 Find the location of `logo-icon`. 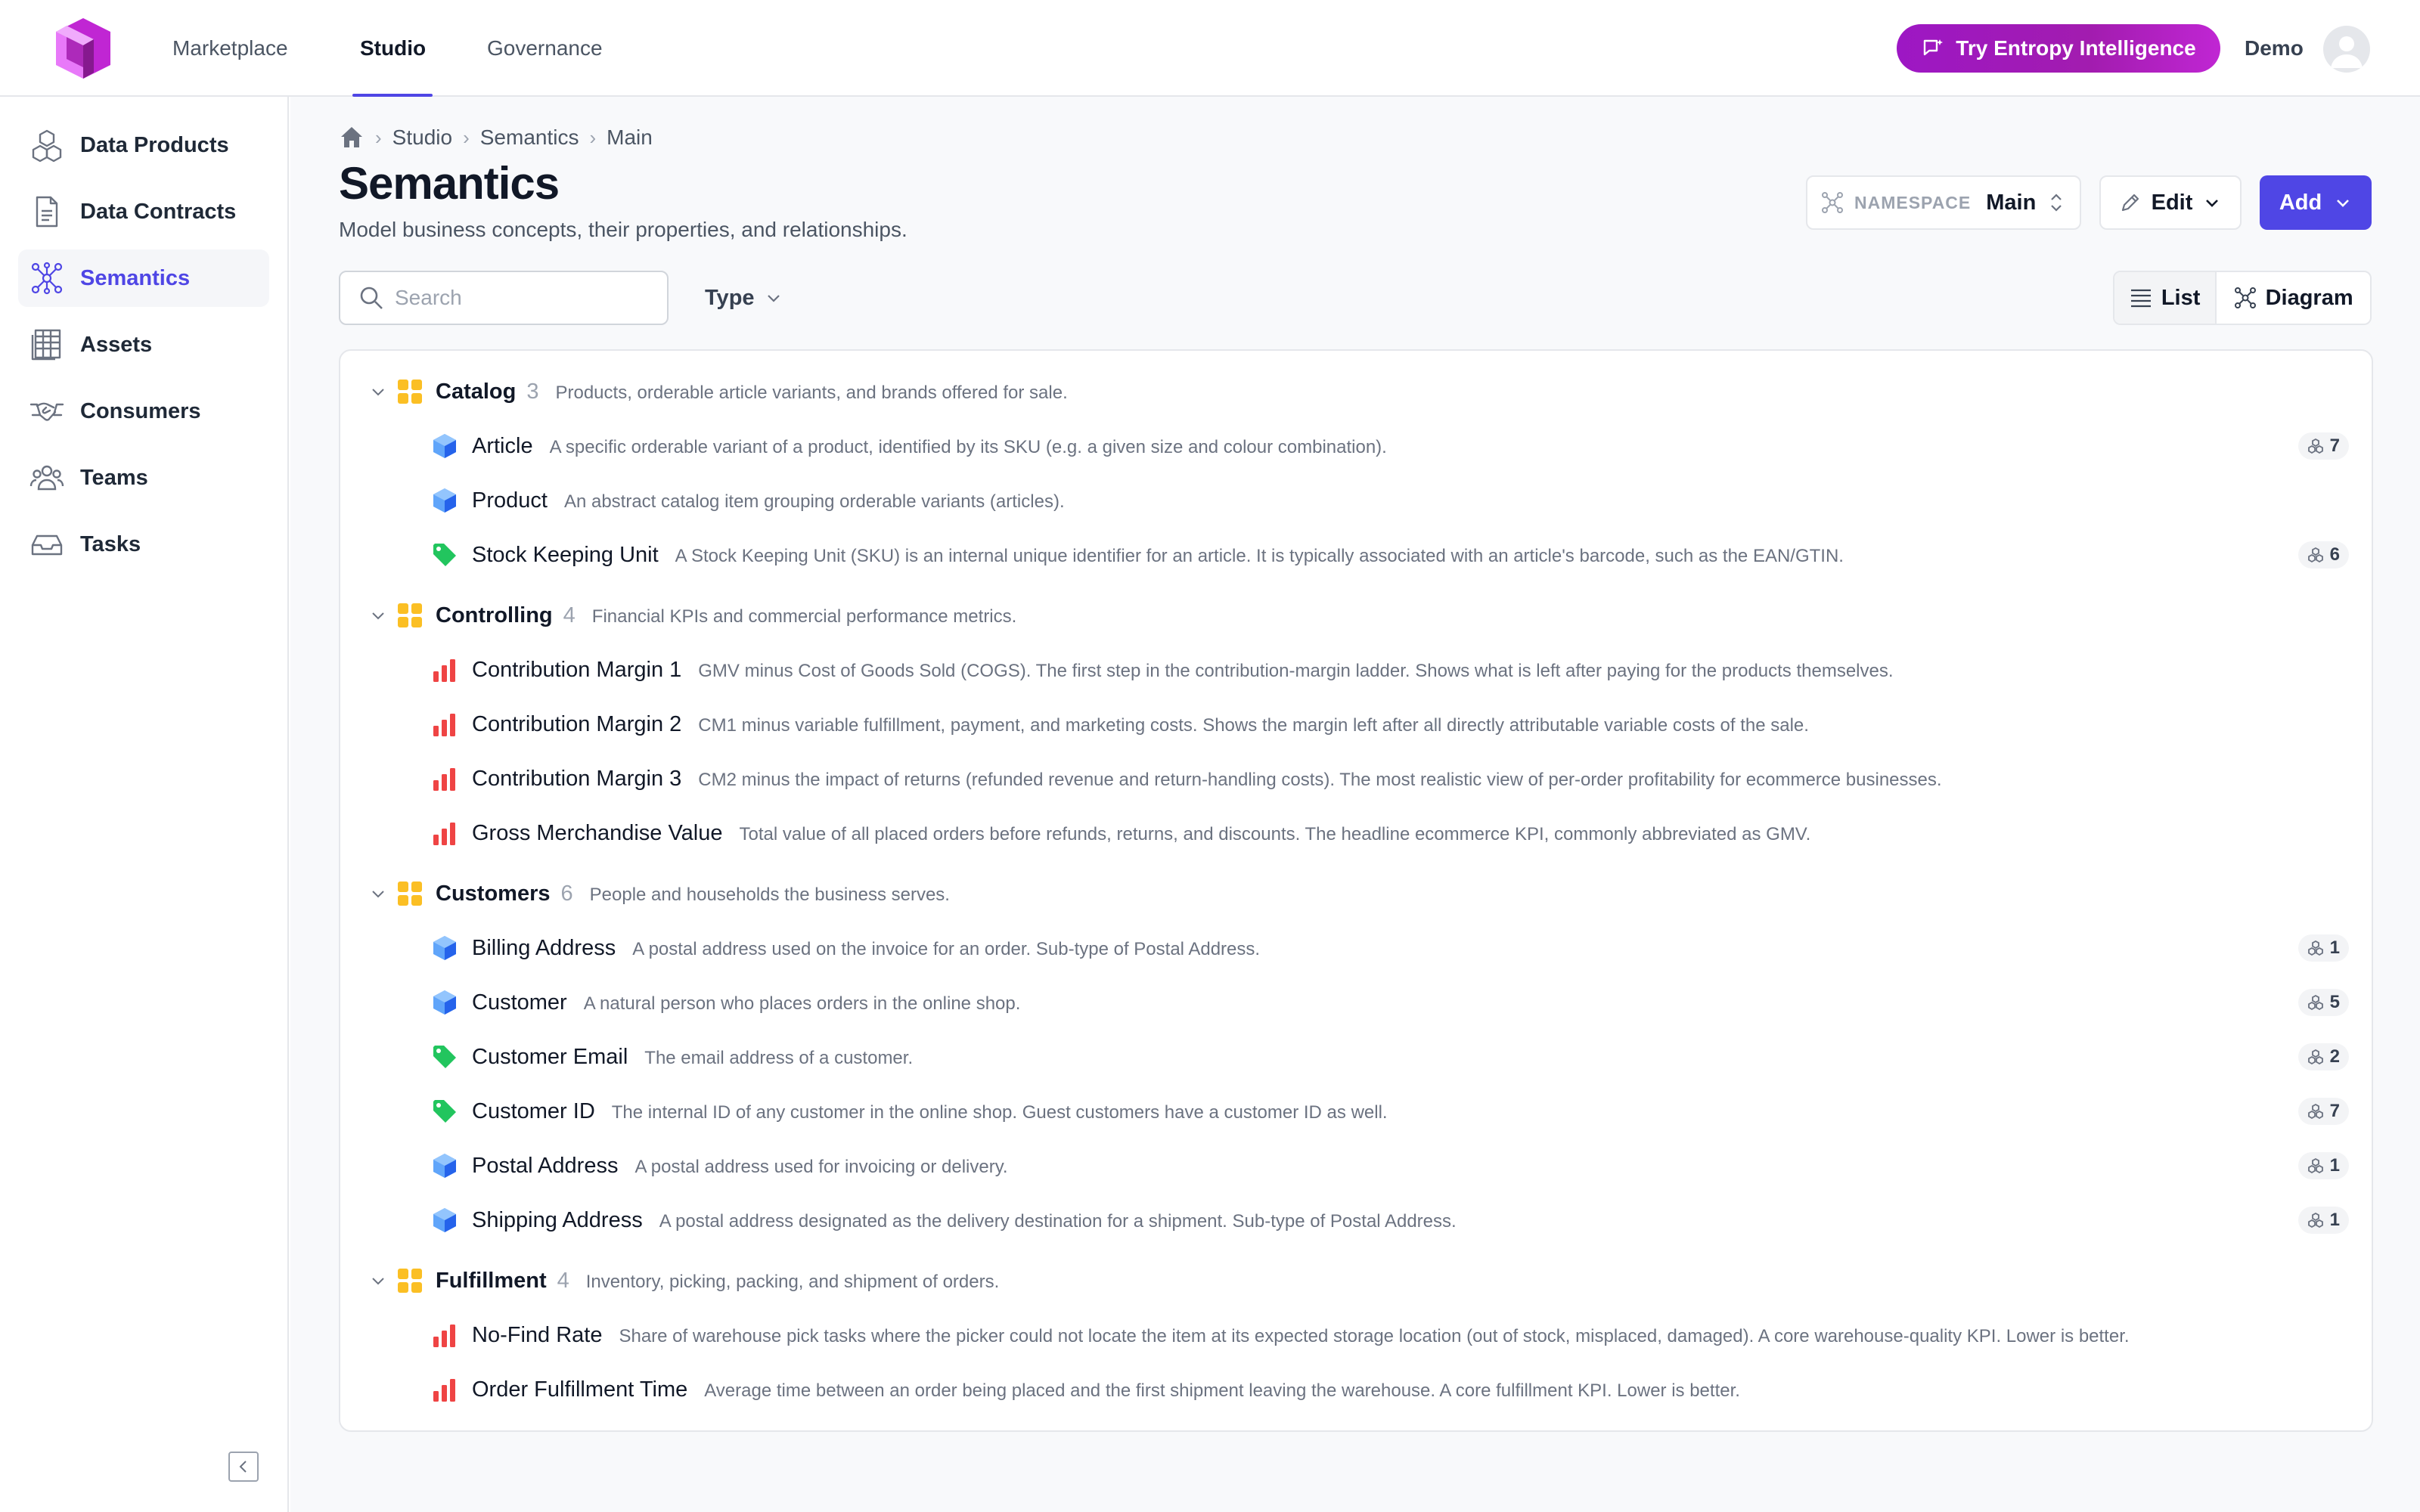

logo-icon is located at coordinates (83, 48).